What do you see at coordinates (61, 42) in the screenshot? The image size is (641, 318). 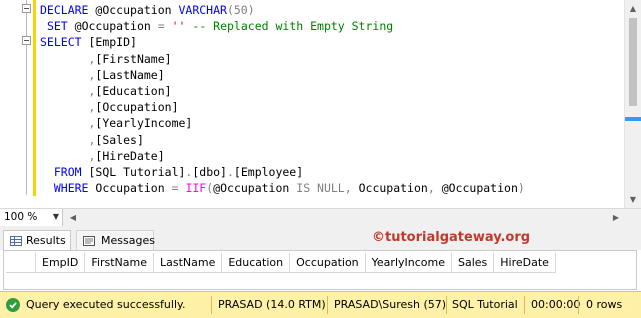 I see `code-token: SELECT` at bounding box center [61, 42].